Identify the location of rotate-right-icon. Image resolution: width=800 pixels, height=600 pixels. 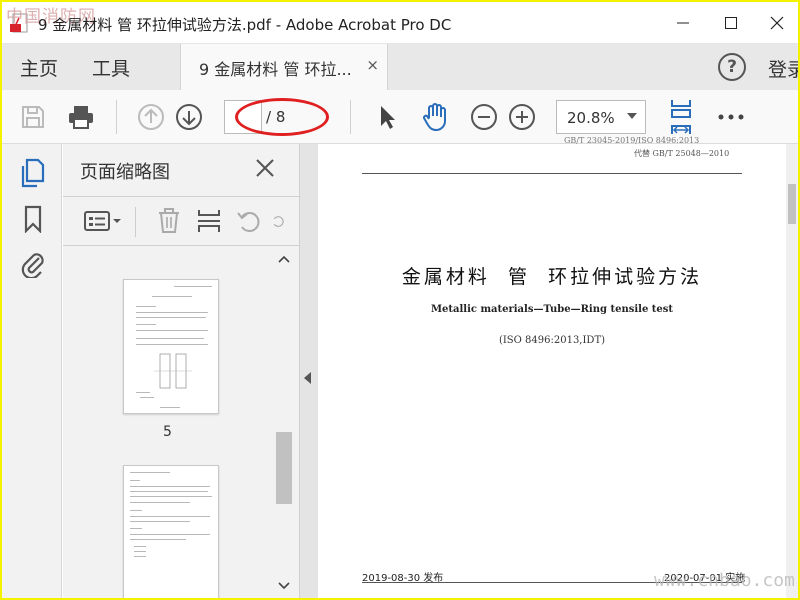
(278, 221).